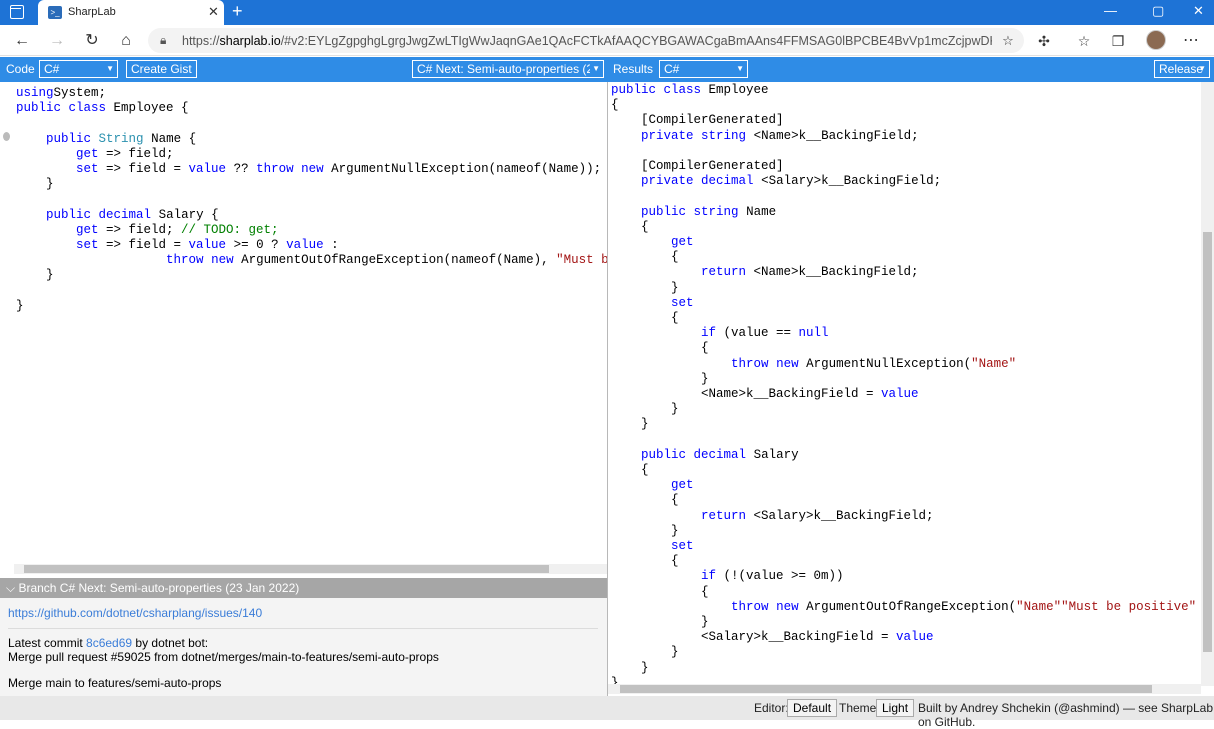 This screenshot has height=729, width=1214. What do you see at coordinates (57, 41) in the screenshot?
I see `forward-icon: →` at bounding box center [57, 41].